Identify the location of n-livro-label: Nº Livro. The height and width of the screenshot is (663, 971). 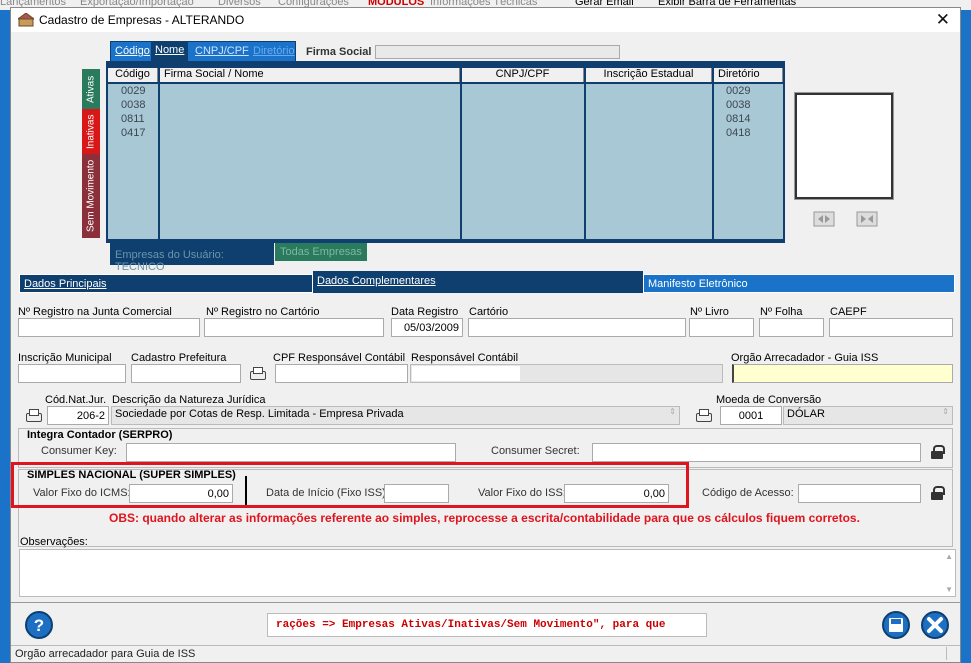
(709, 312).